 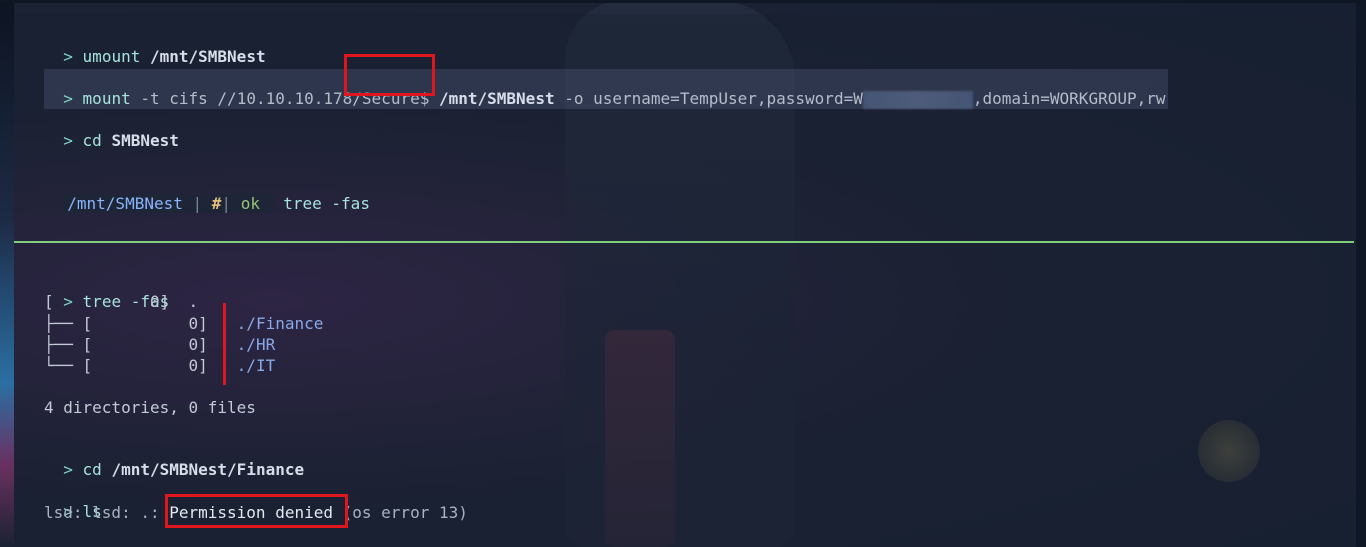 I want to click on redacted-password, so click(x=917, y=99).